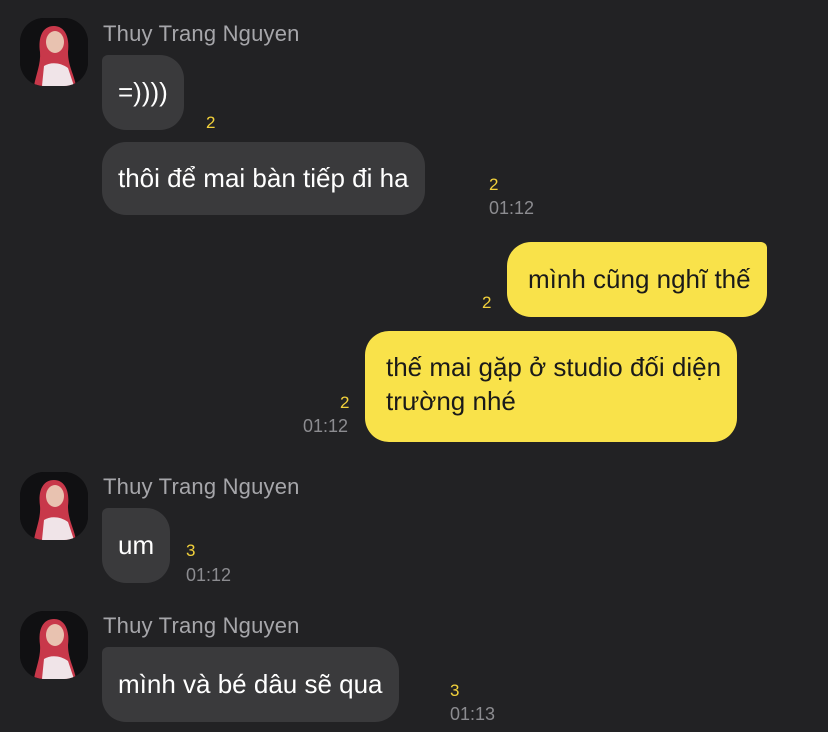 The height and width of the screenshot is (732, 828). Describe the element at coordinates (554, 367) in the screenshot. I see `message-text-line: thế mai gặp ở studio đối diện` at that location.